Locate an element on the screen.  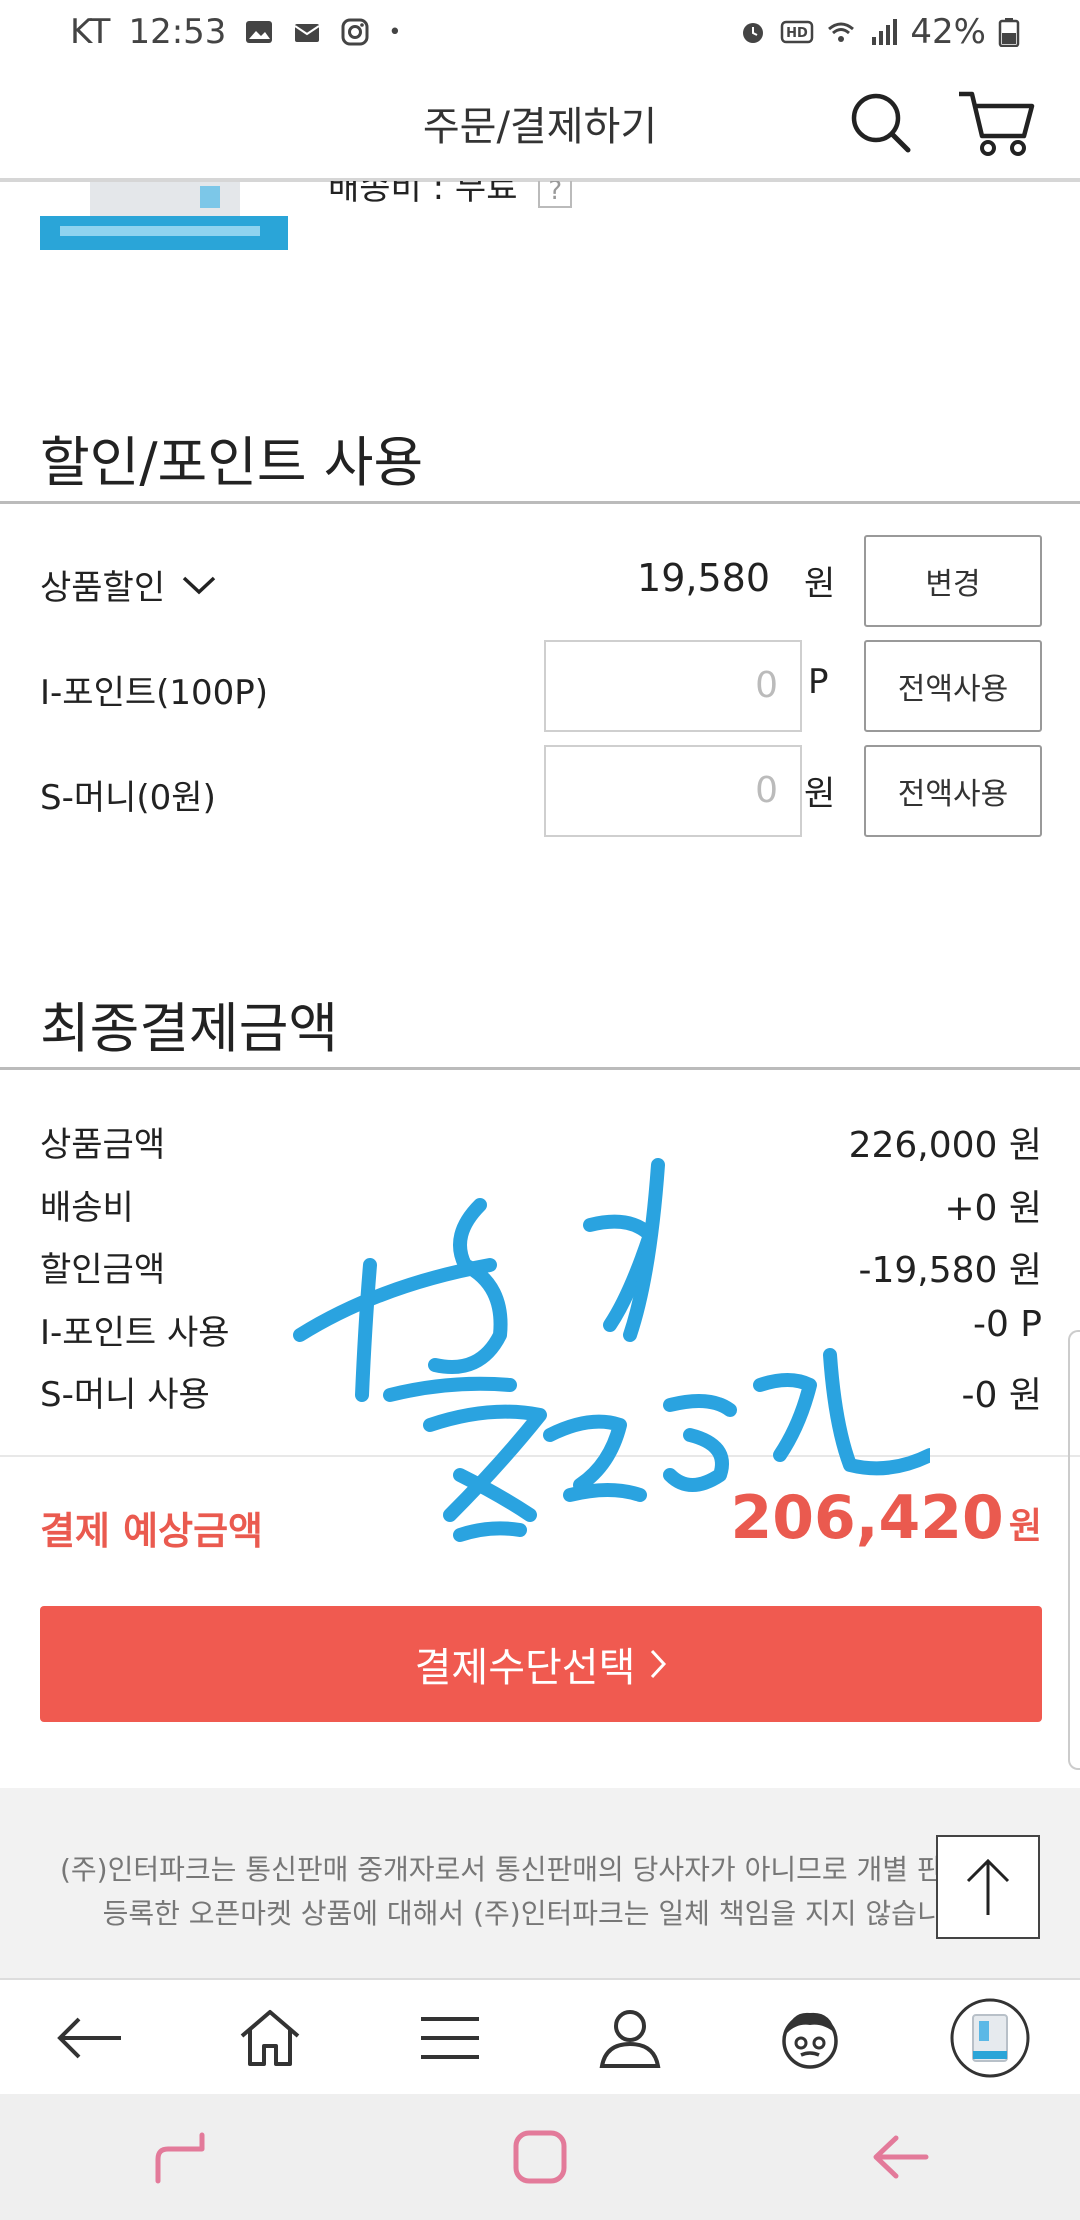
summary-value-ipoint: -0 P is located at coordinates (1007, 1324).